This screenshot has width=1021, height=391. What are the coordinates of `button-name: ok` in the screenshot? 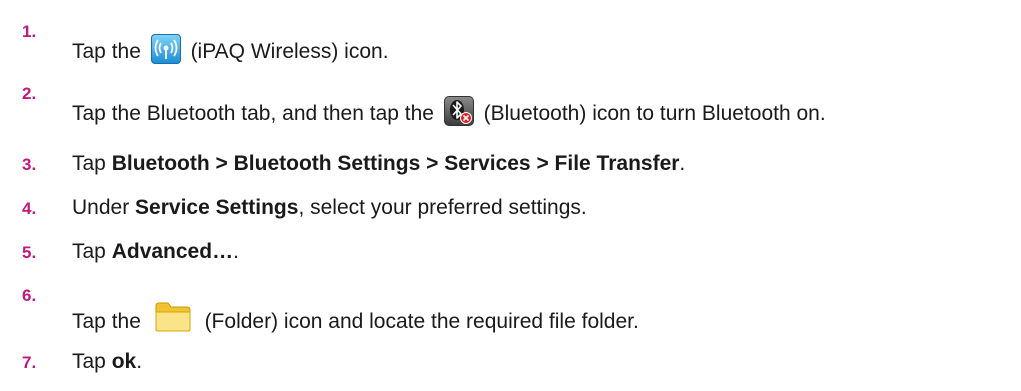 It's located at (124, 361).